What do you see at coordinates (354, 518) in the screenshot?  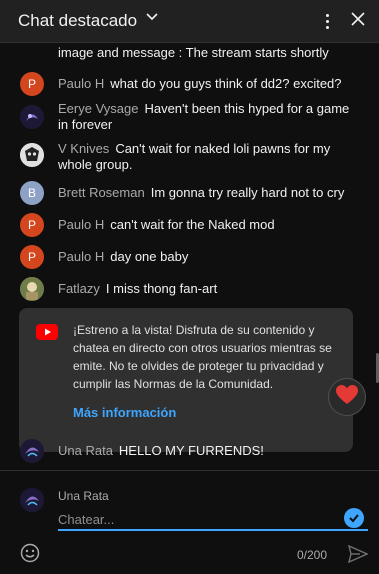 I see `check-icon` at bounding box center [354, 518].